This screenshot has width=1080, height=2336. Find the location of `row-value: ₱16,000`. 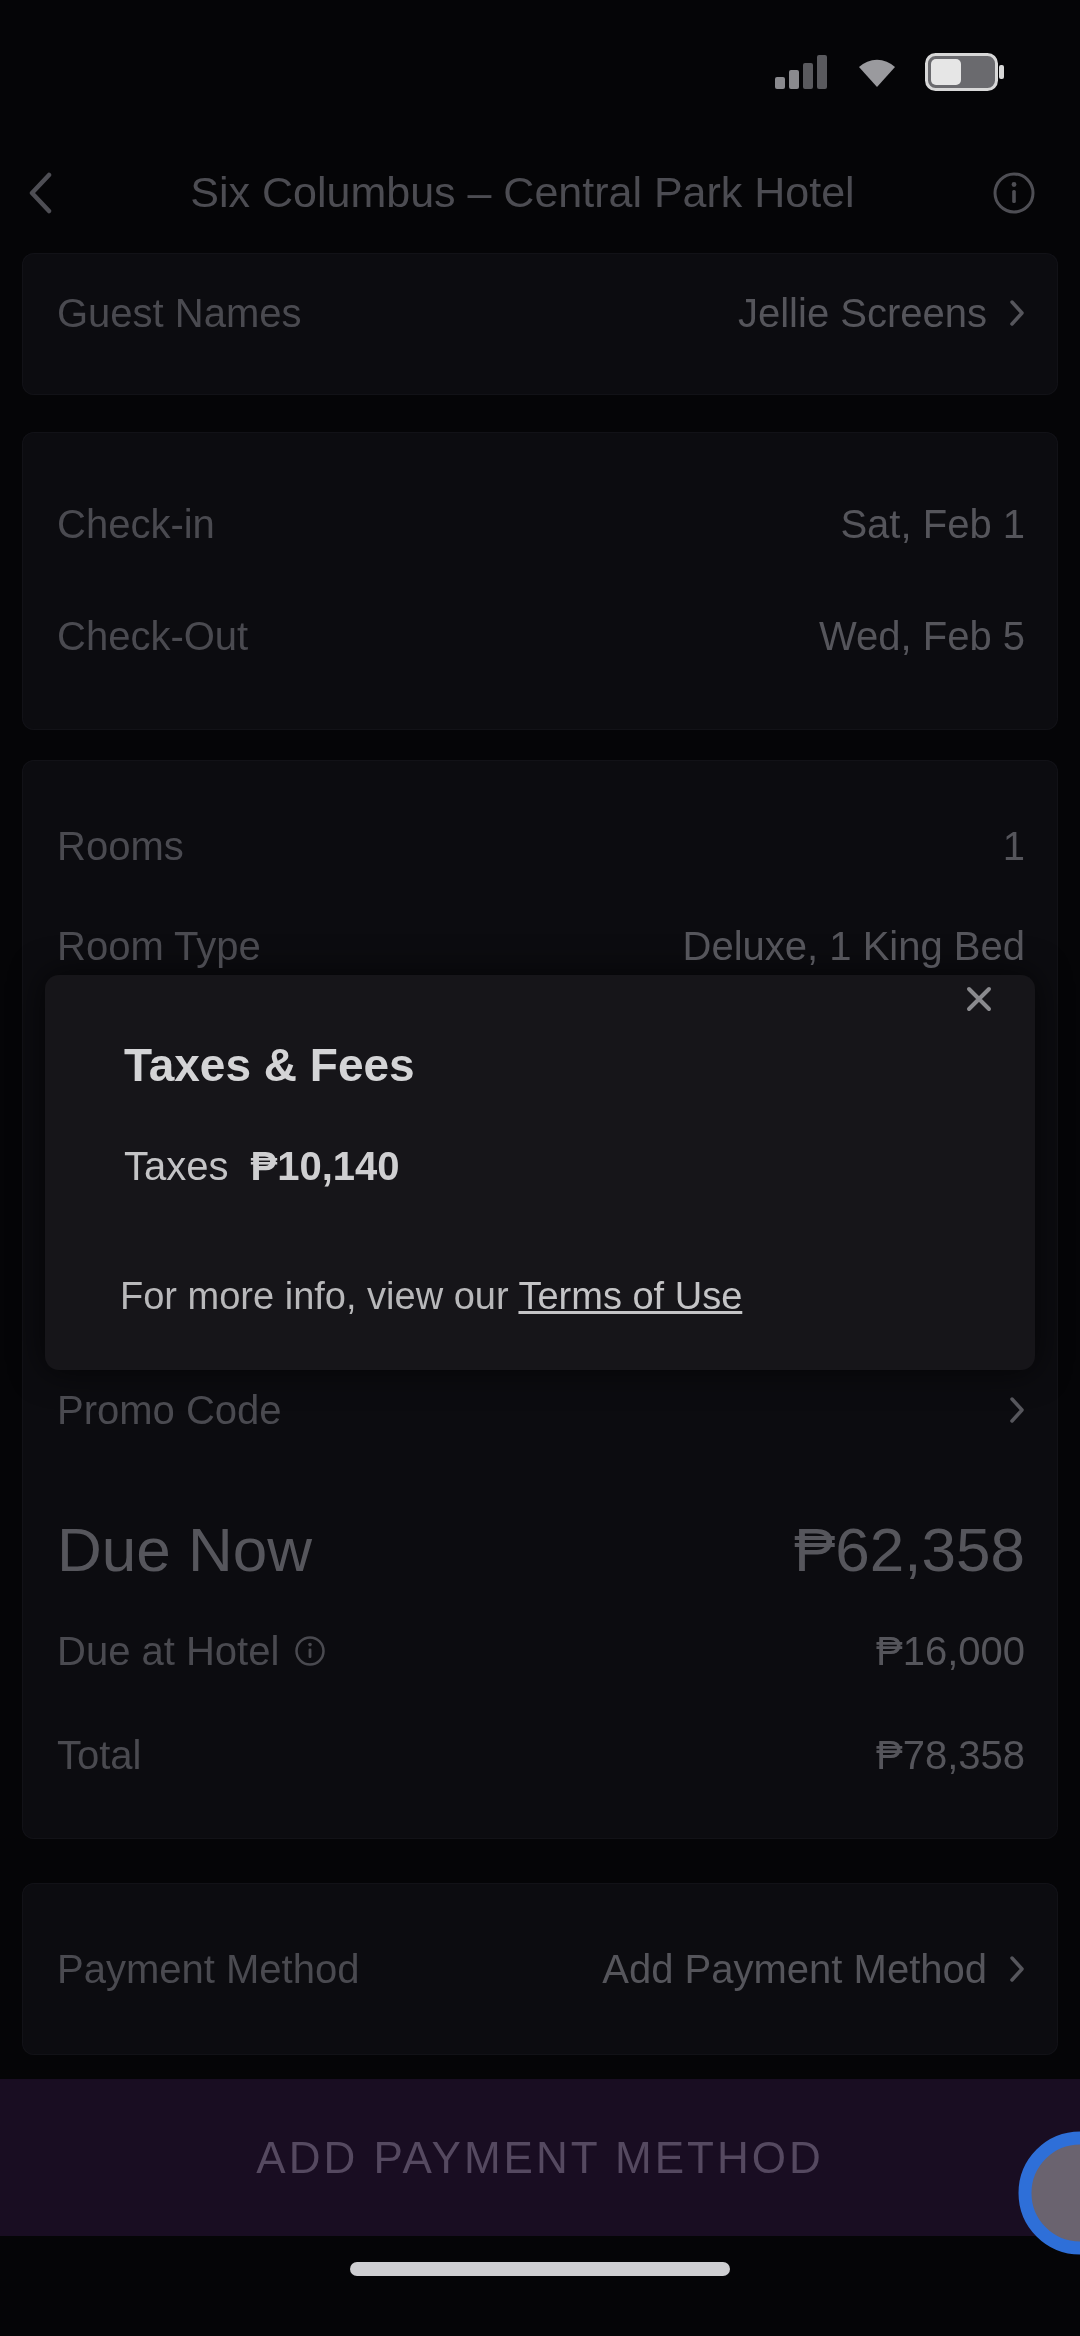

row-value: ₱16,000 is located at coordinates (950, 1651).